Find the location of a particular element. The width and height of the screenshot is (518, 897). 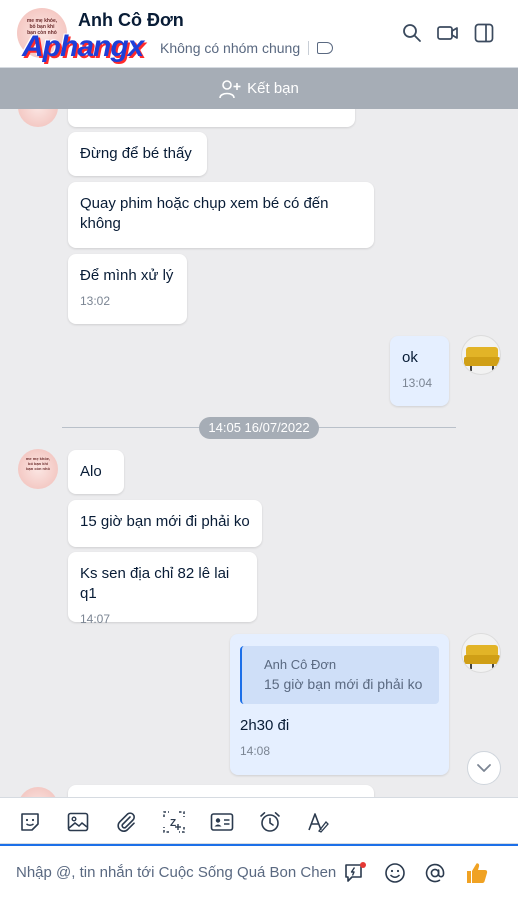

mention-button is located at coordinates (435, 873).